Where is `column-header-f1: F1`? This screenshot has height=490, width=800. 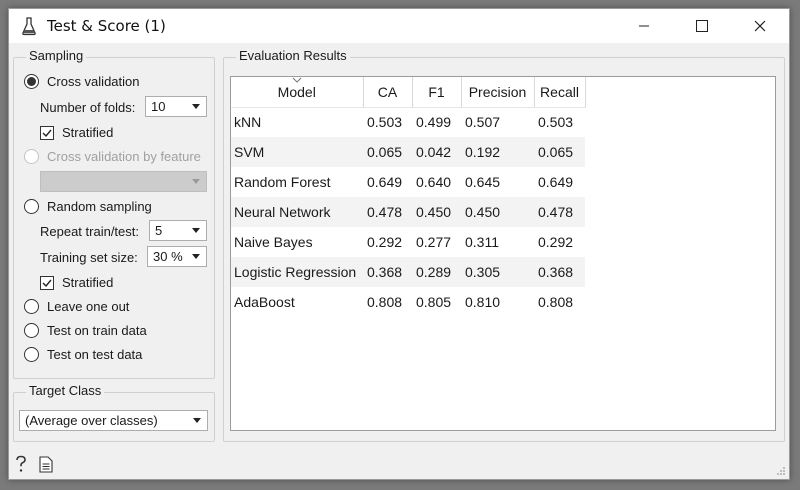 column-header-f1: F1 is located at coordinates (437, 92).